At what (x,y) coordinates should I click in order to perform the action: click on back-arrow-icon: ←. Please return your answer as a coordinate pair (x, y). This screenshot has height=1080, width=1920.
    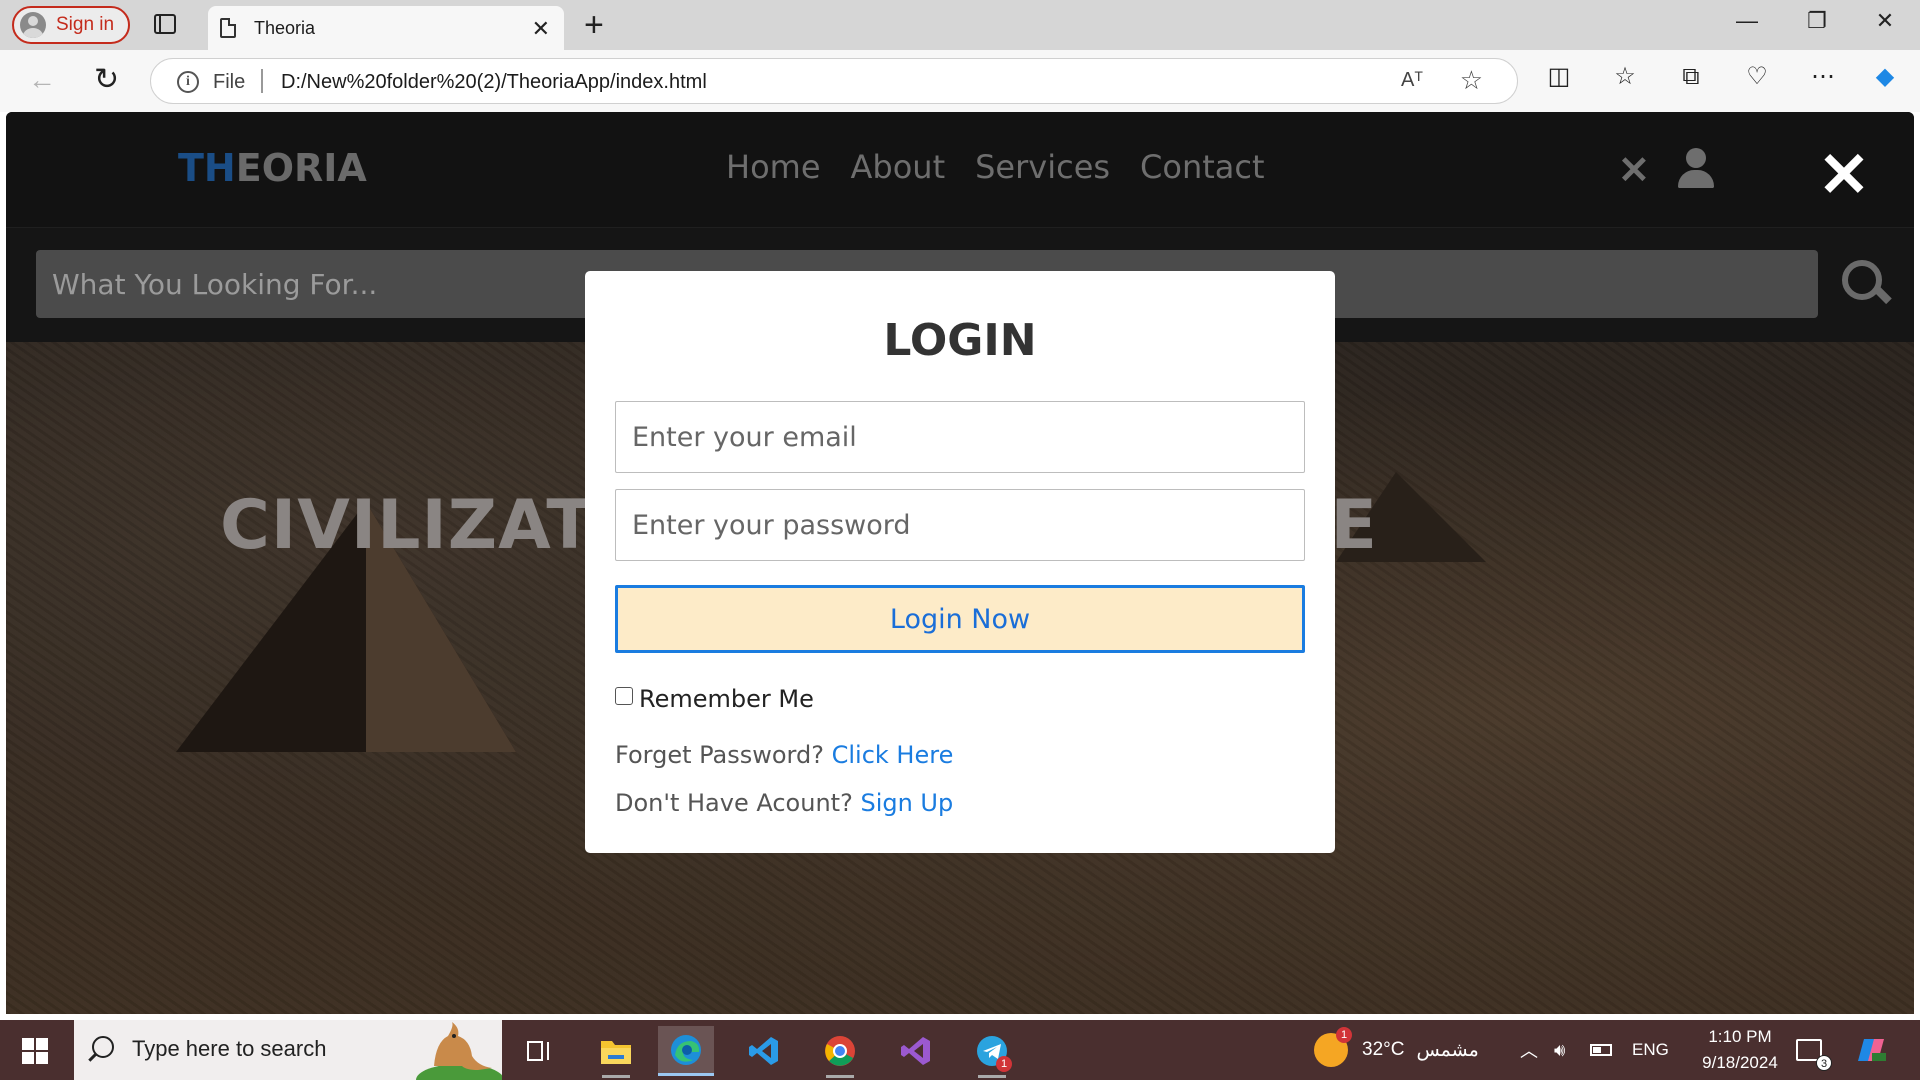
    Looking at the image, I should click on (42, 80).